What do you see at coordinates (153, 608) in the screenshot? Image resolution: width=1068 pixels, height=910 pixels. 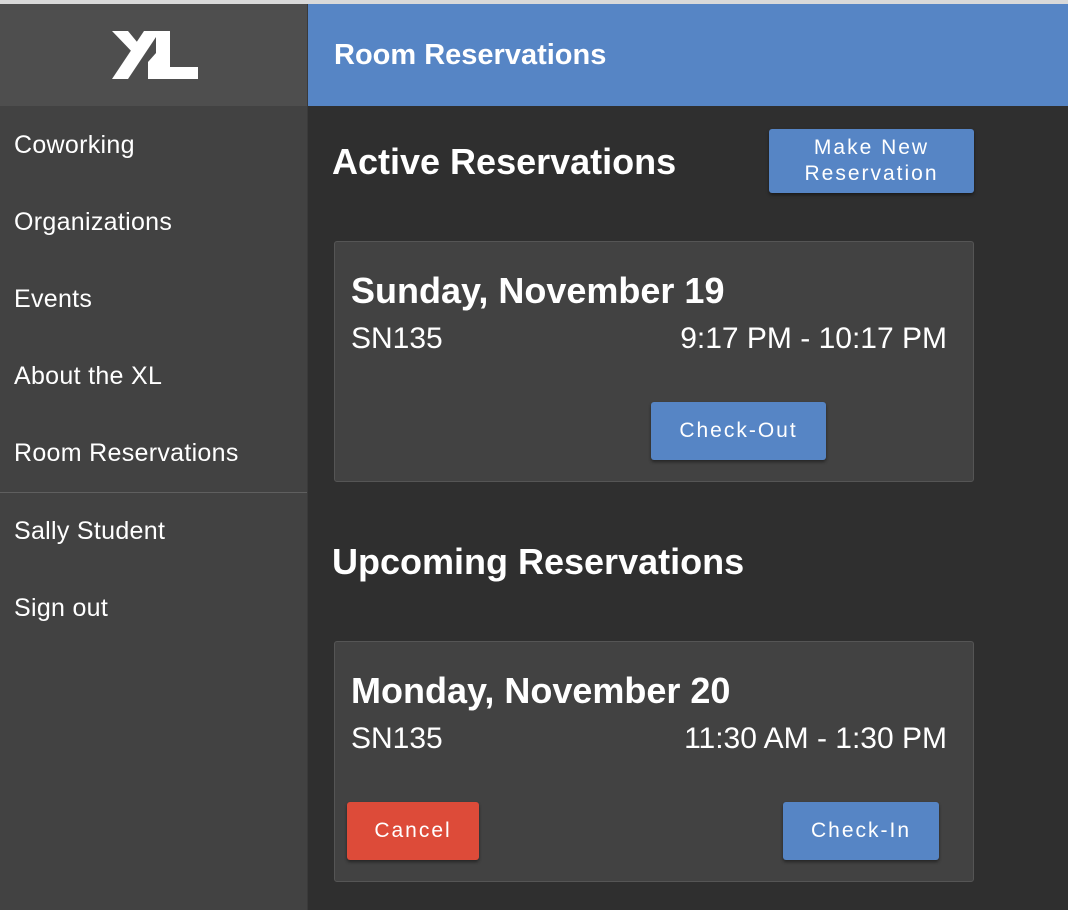 I see `sidebar-item-sign-out: Sign out` at bounding box center [153, 608].